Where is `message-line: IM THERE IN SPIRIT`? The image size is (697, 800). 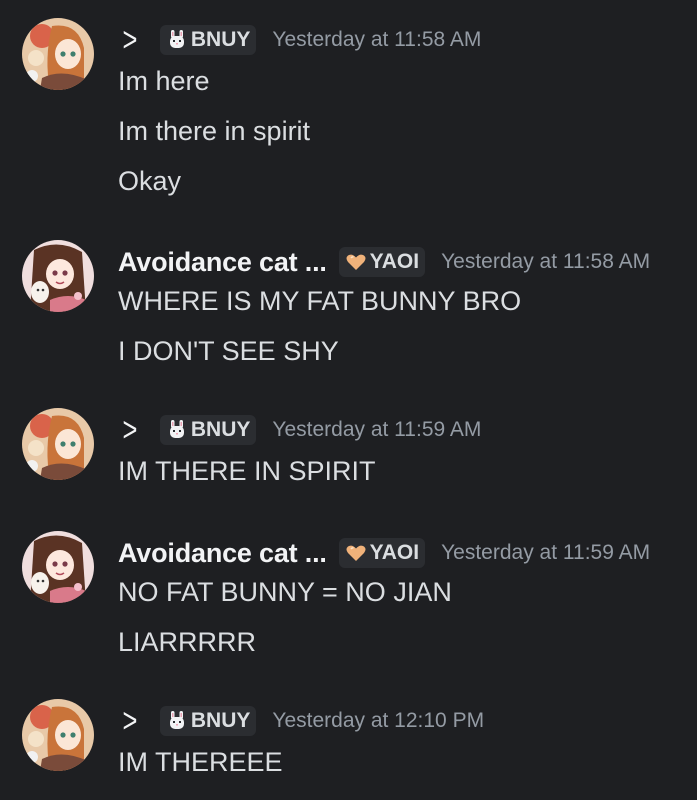
message-line: IM THERE IN SPIRIT is located at coordinates (247, 471).